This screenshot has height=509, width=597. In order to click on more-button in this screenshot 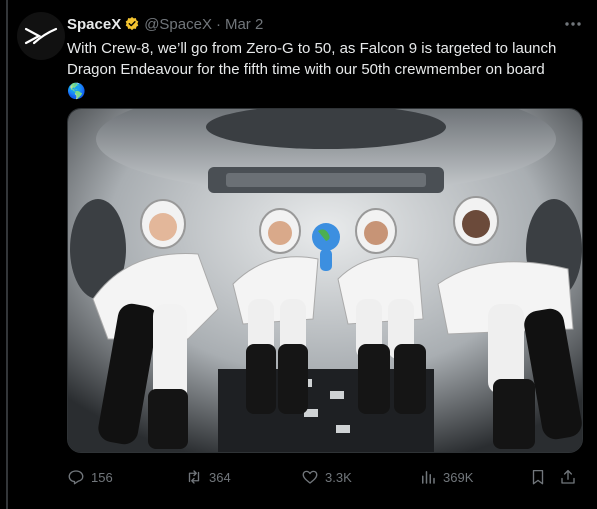, I will do `click(573, 24)`.